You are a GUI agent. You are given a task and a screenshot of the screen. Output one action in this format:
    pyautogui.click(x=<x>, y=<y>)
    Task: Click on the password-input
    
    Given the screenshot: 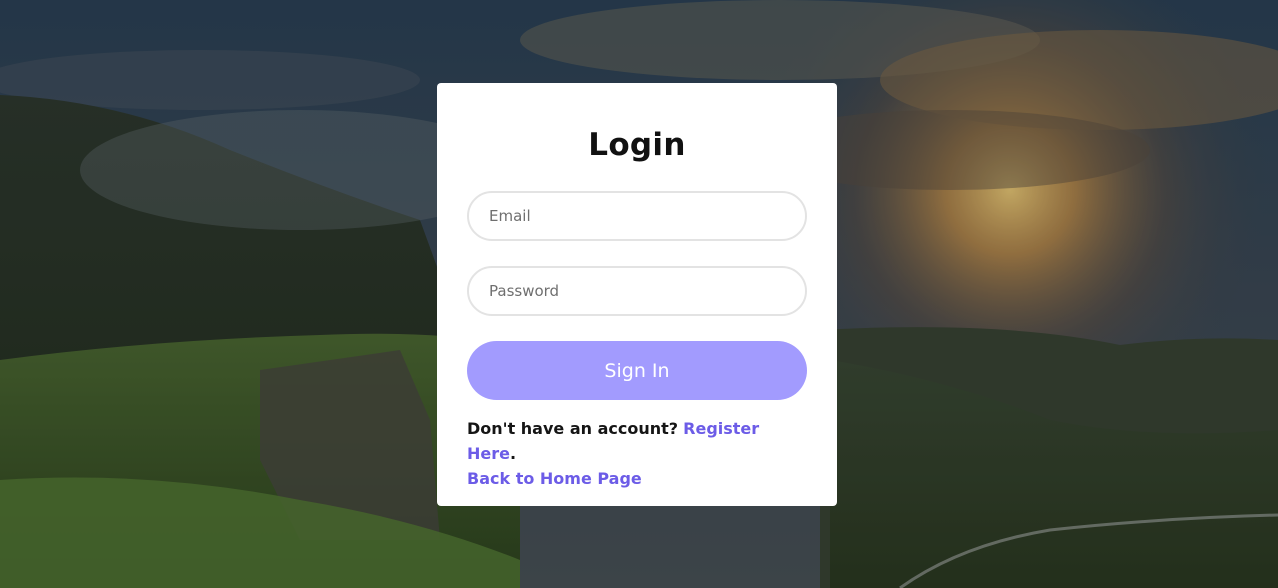 What is the action you would take?
    pyautogui.click(x=637, y=291)
    